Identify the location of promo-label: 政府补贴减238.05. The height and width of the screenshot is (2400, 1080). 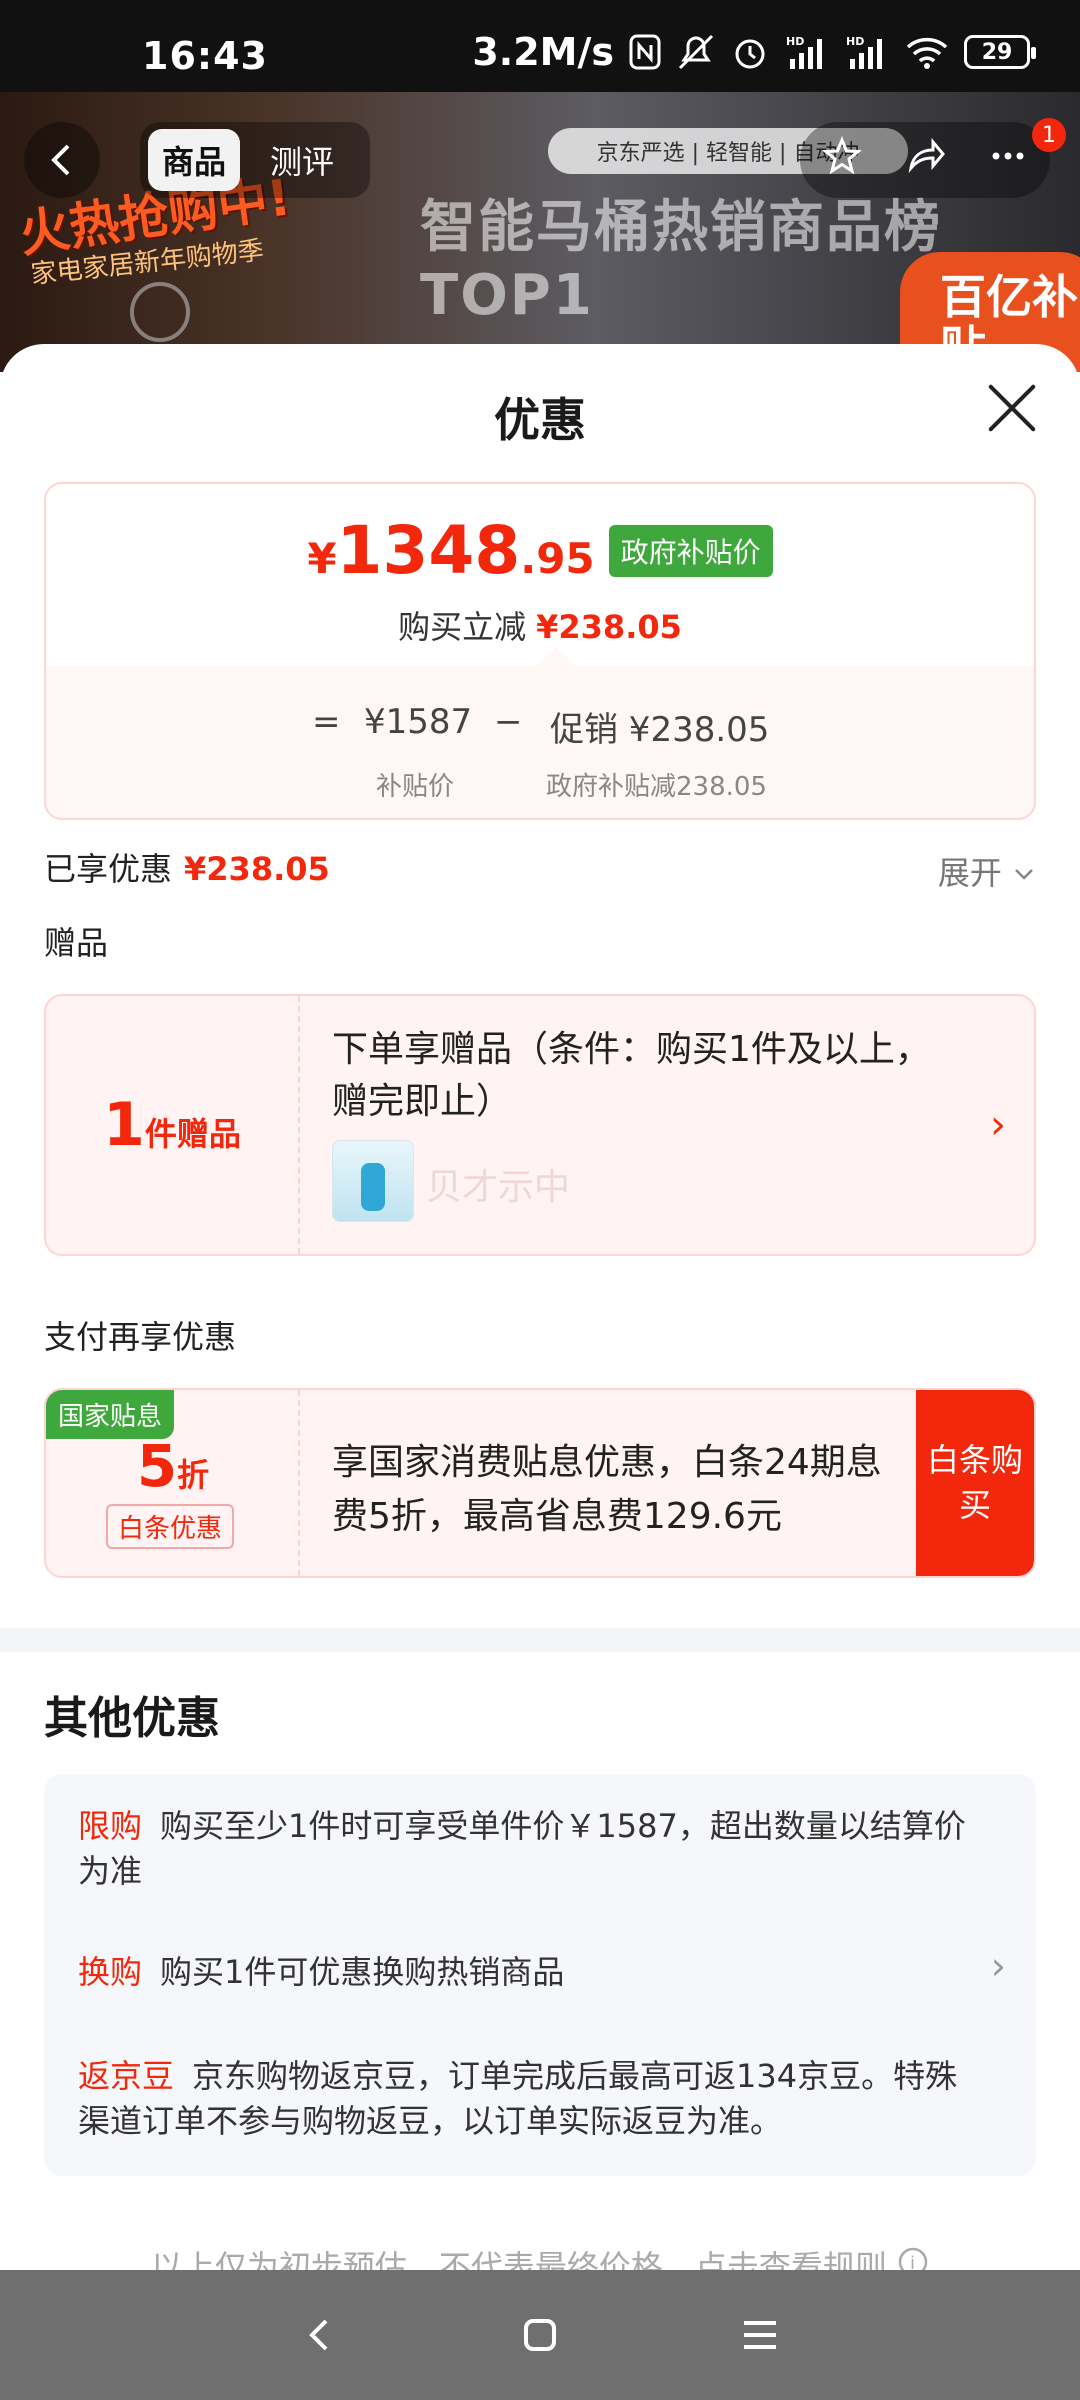
(656, 787).